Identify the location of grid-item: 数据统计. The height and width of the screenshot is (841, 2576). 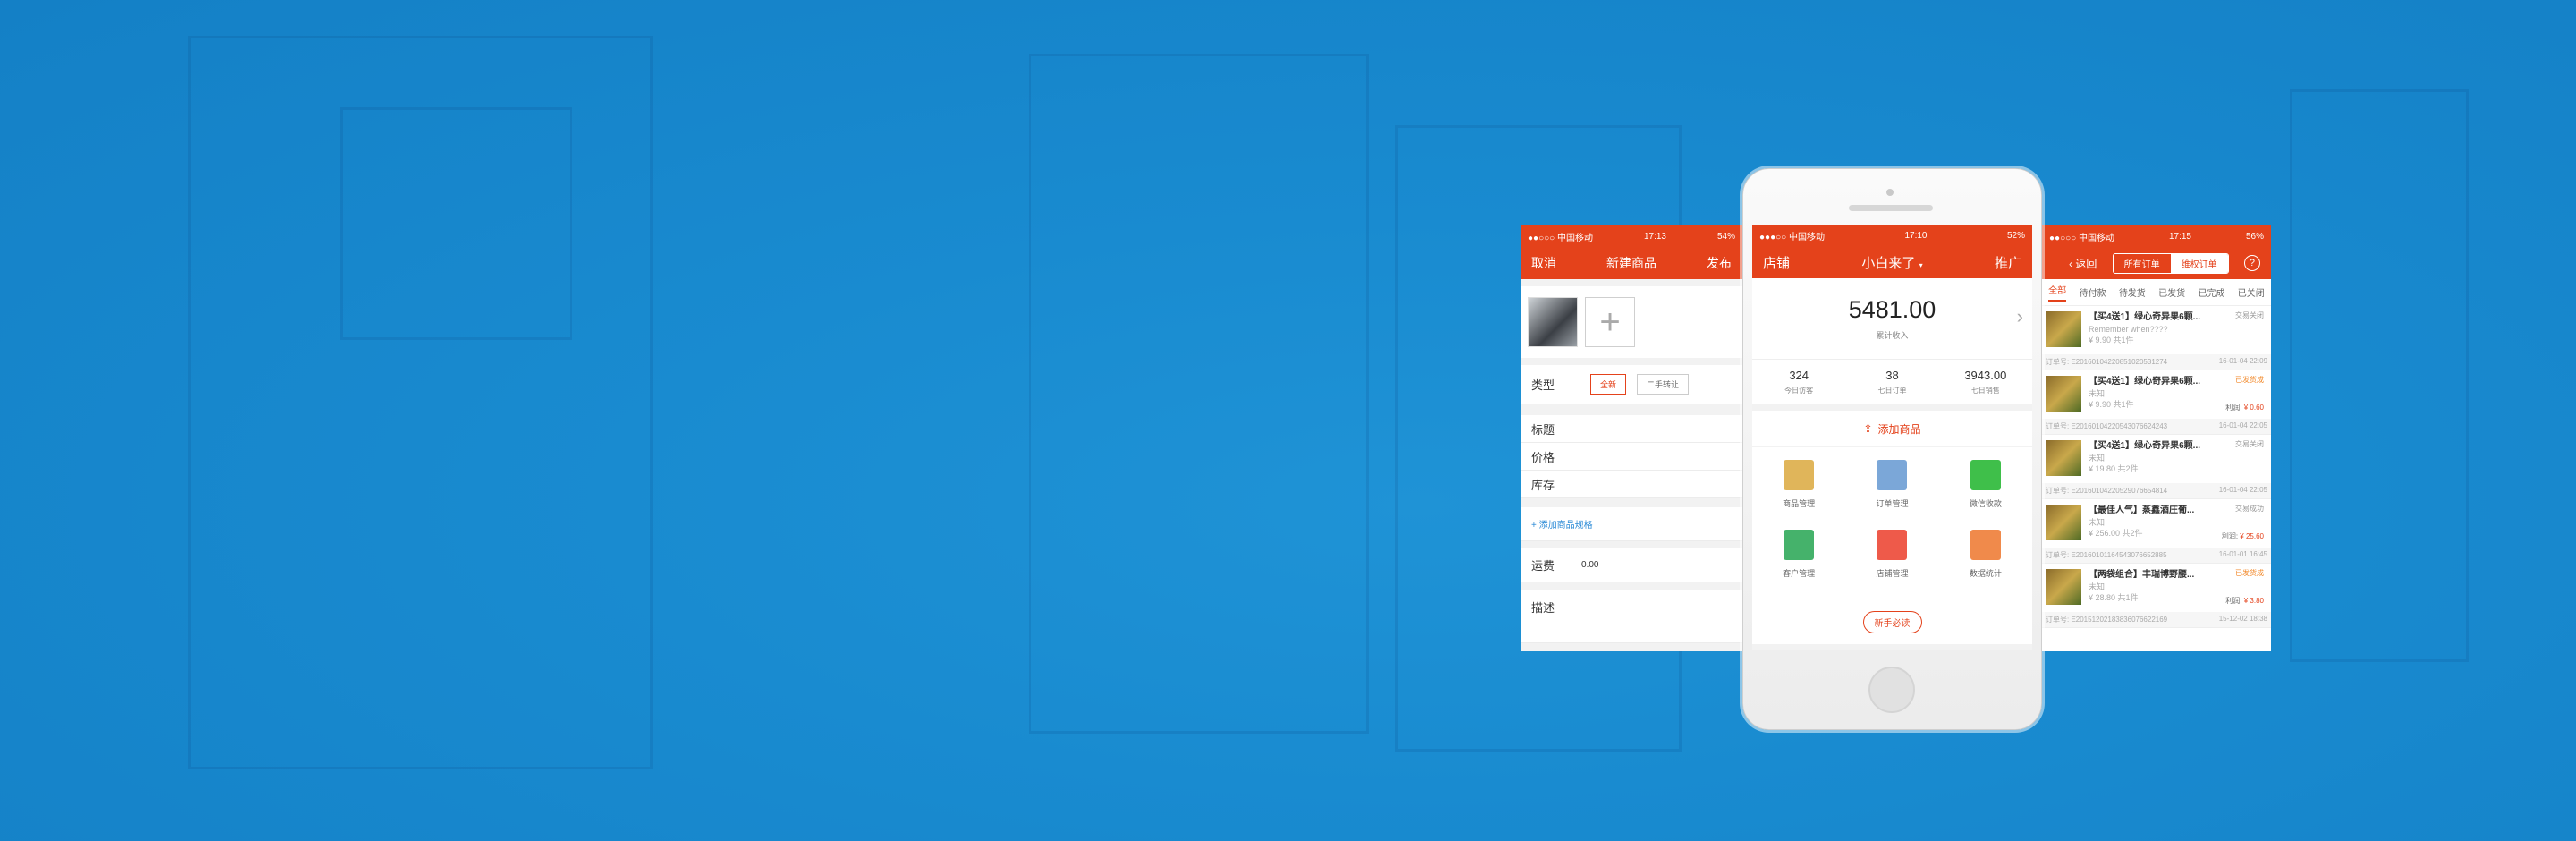
(1985, 564).